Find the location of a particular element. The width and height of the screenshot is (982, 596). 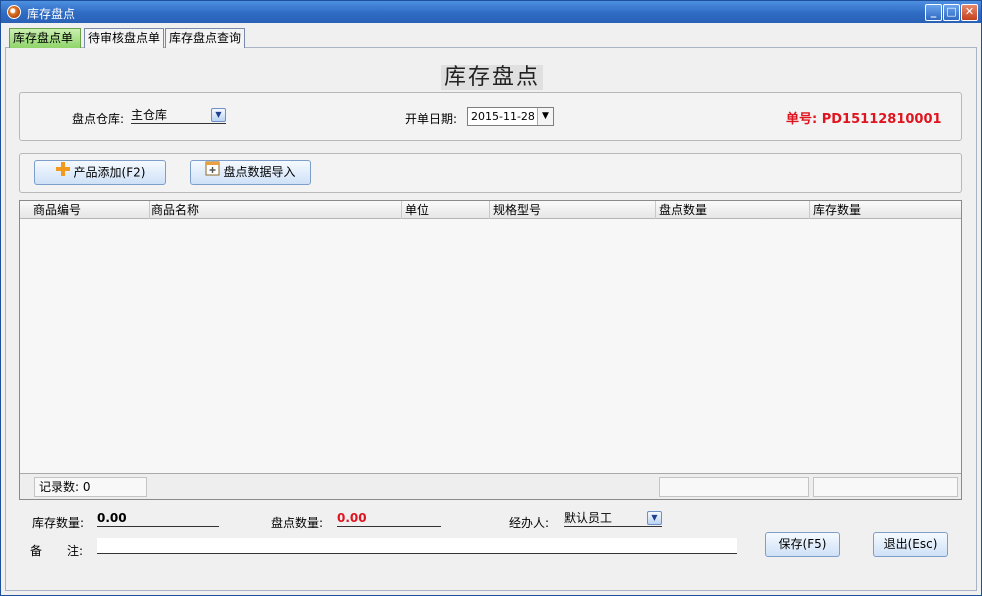

date-label: 开单日期: is located at coordinates (431, 119).